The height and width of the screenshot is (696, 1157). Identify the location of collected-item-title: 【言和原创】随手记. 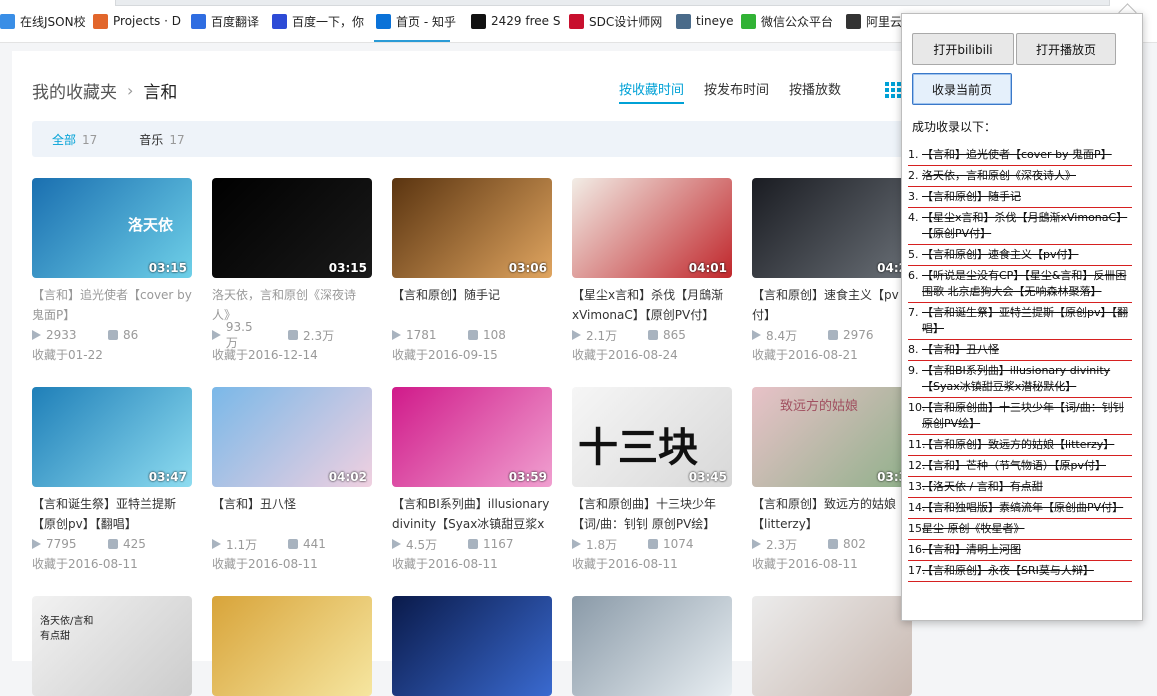
(971, 196).